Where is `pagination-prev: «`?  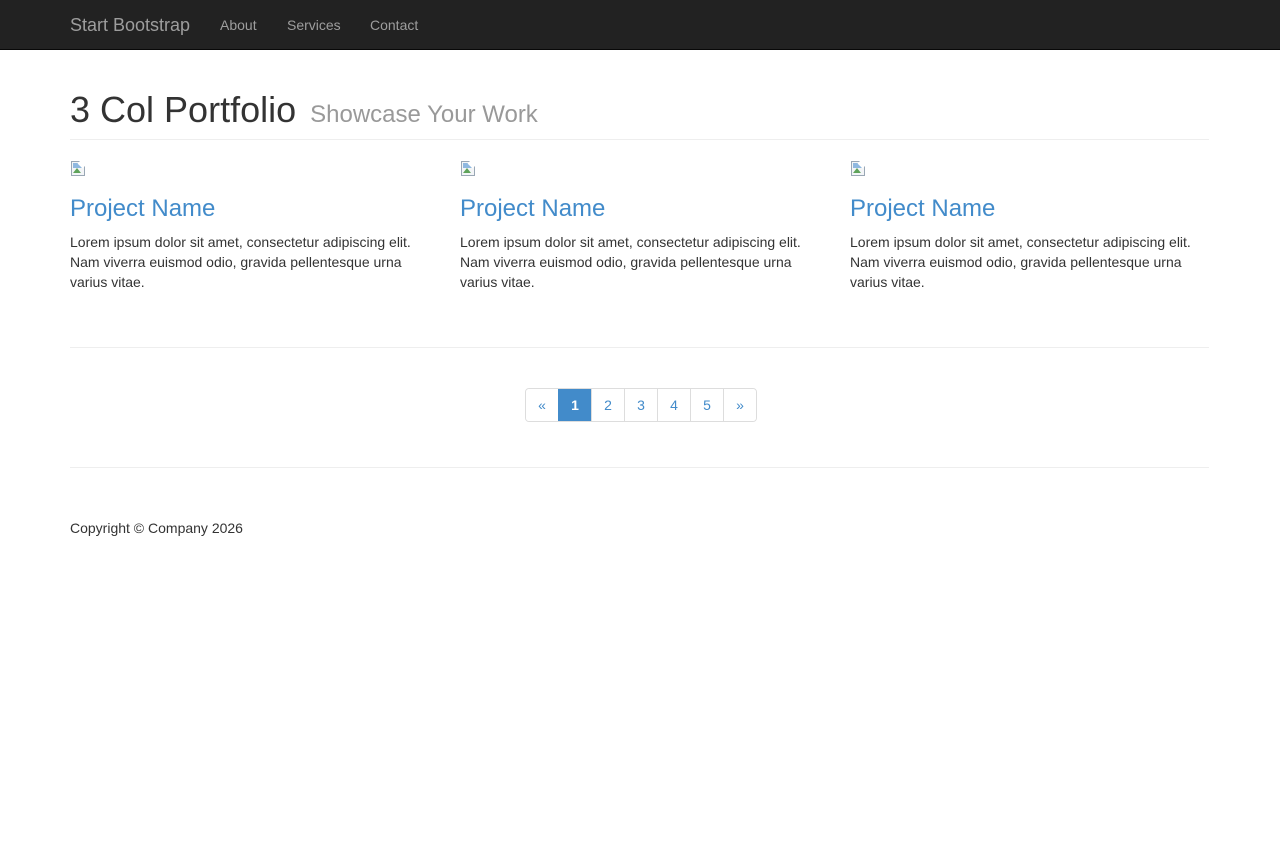 pagination-prev: « is located at coordinates (542, 405).